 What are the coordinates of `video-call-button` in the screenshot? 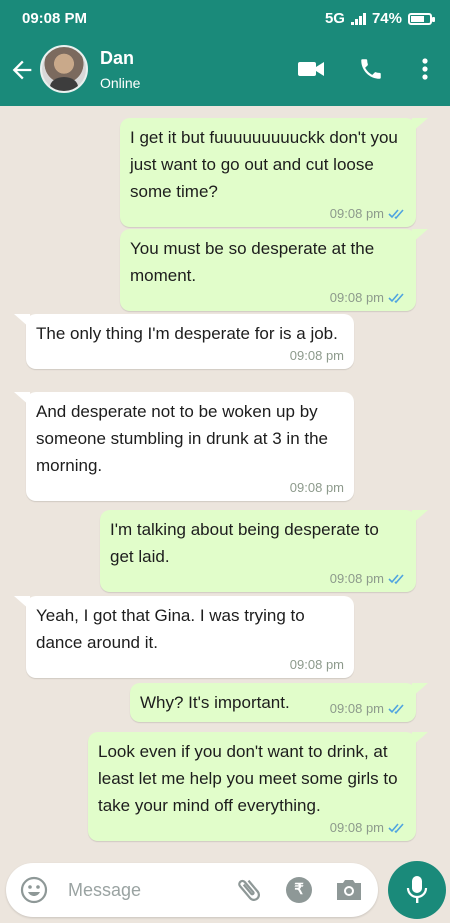 It's located at (311, 69).